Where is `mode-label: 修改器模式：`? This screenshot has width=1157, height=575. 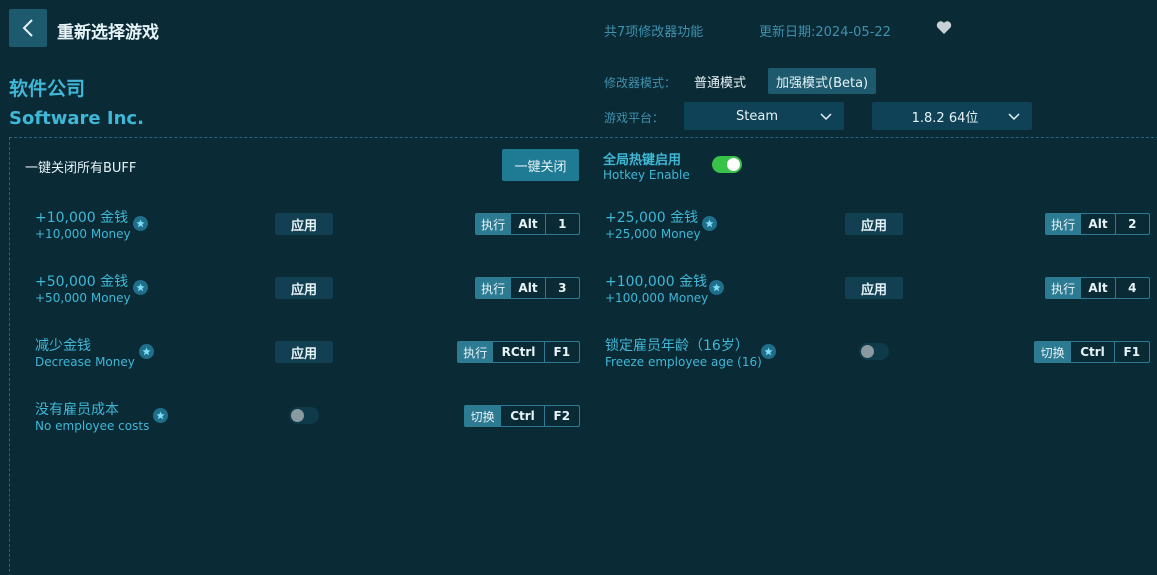
mode-label: 修改器模式： is located at coordinates (640, 83).